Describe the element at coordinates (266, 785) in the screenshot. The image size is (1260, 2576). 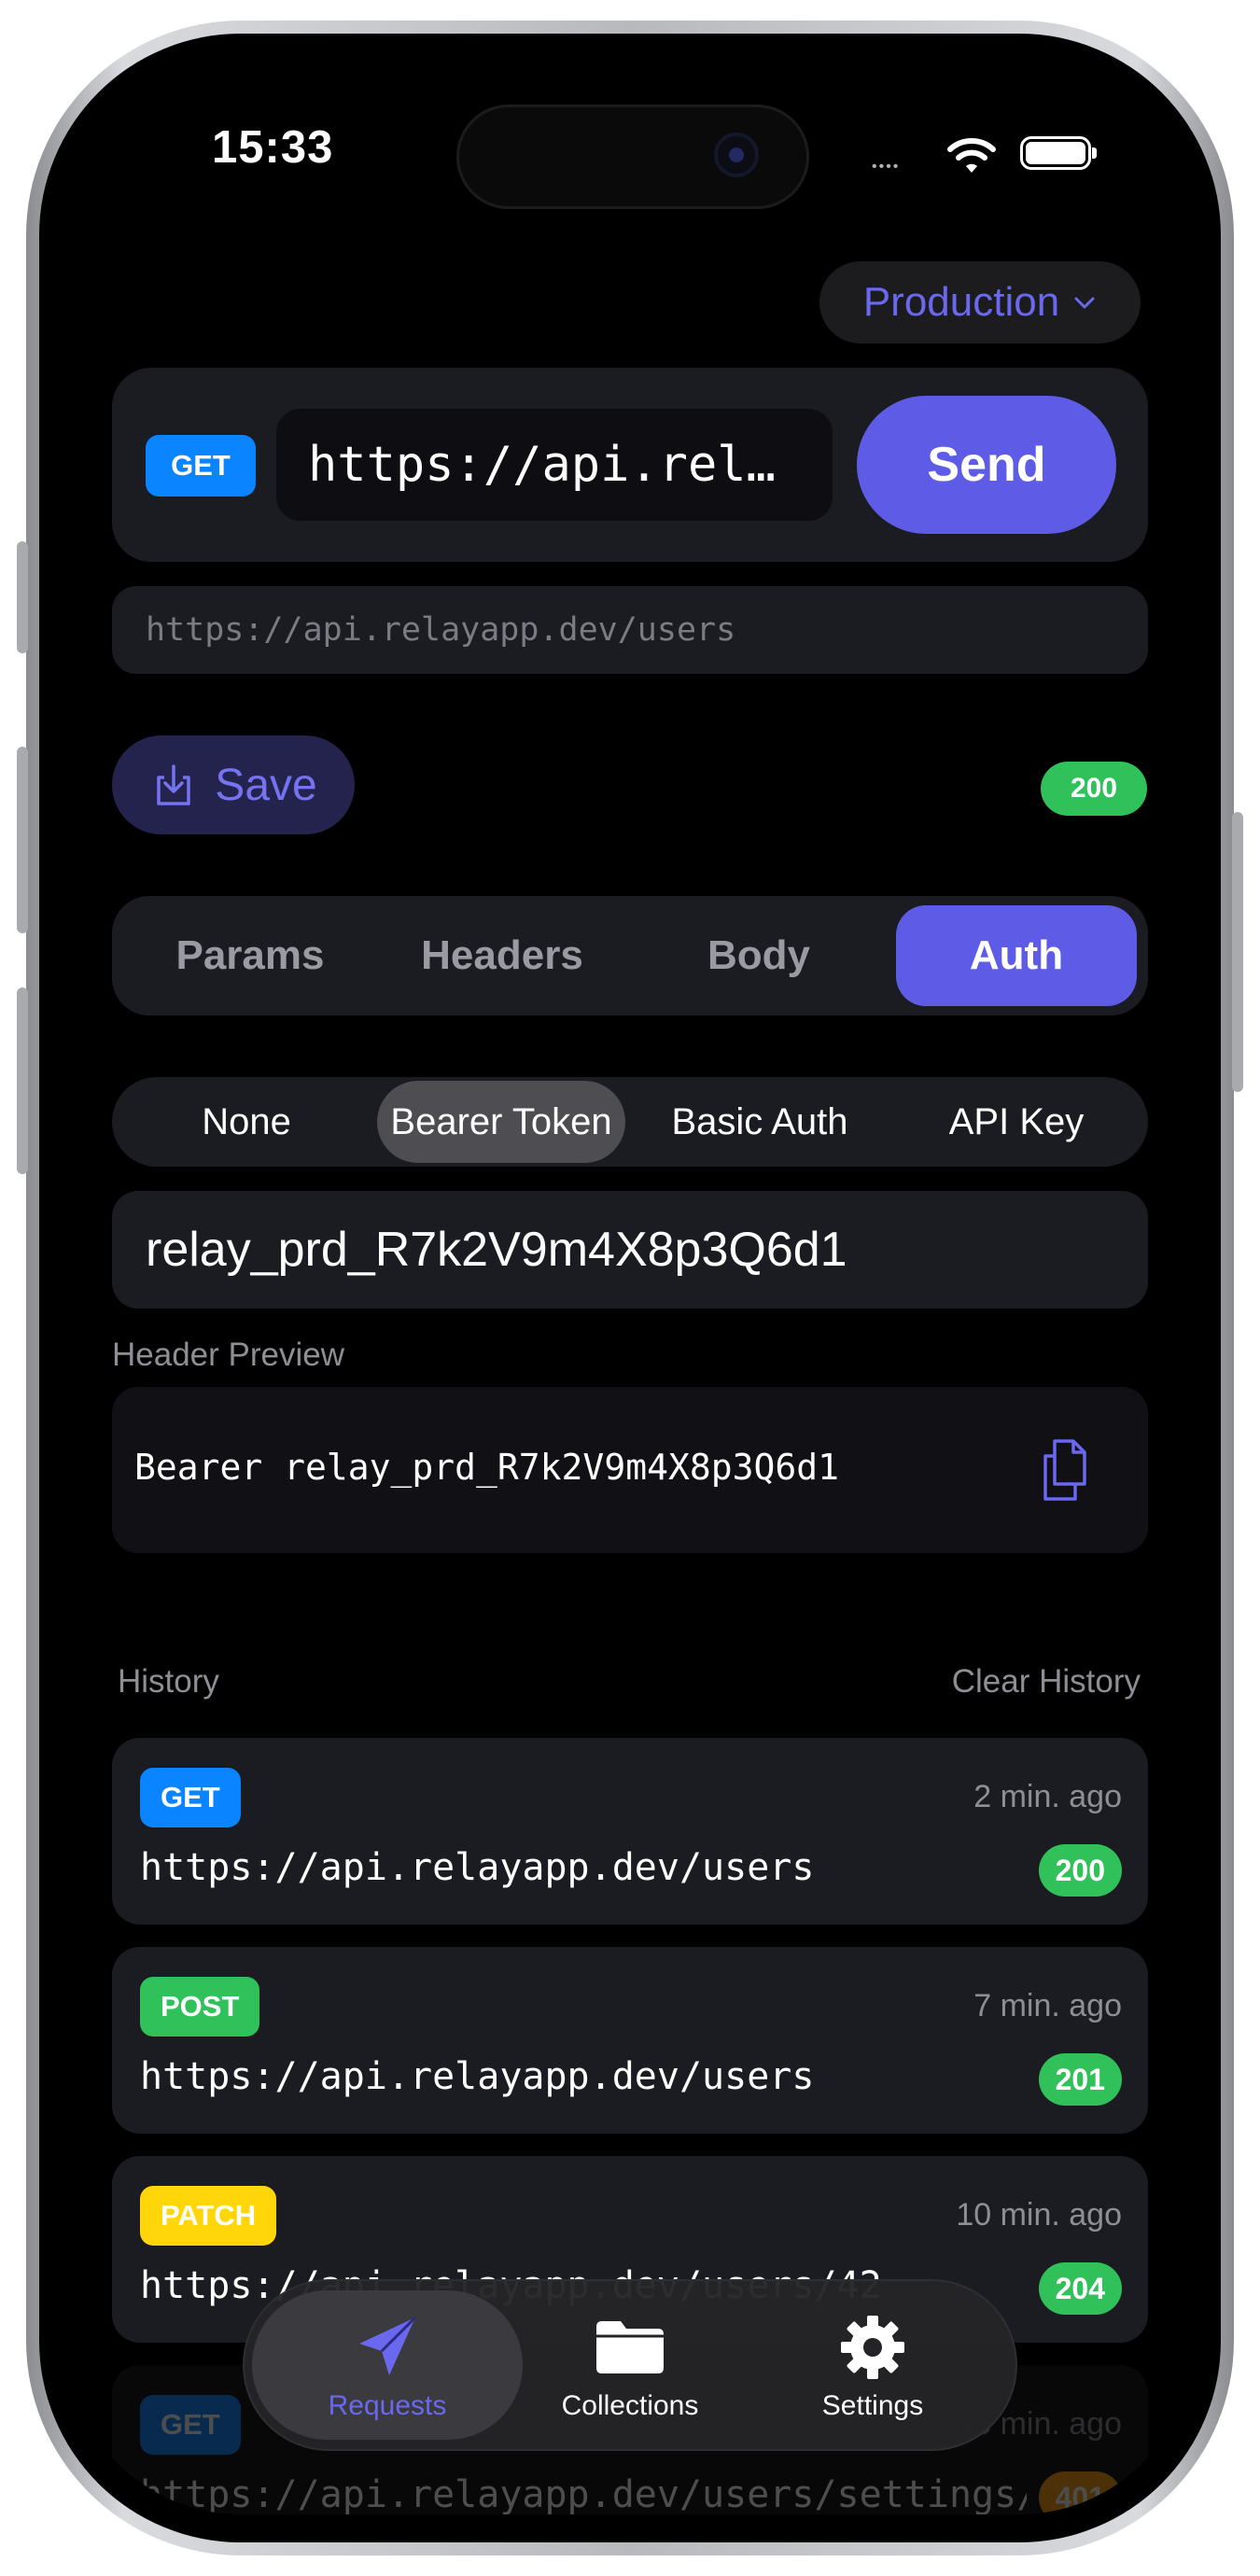
I see `save-label: Save` at that location.